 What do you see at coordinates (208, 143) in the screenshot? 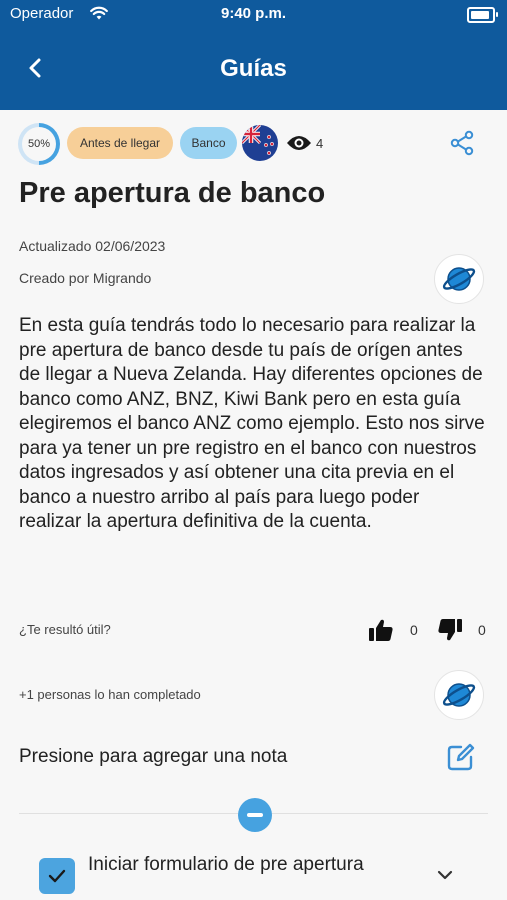
I see `category-chip: Banco` at bounding box center [208, 143].